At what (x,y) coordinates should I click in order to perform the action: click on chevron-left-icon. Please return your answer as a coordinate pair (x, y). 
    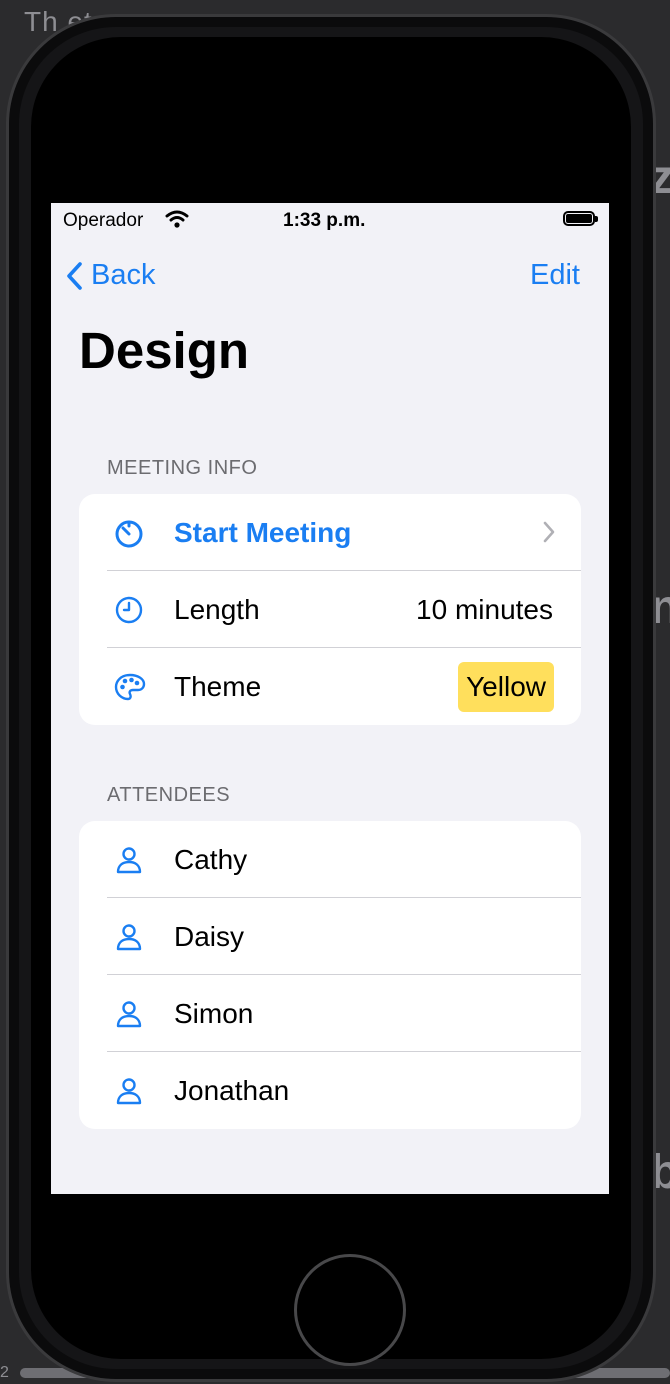
    Looking at the image, I should click on (74, 275).